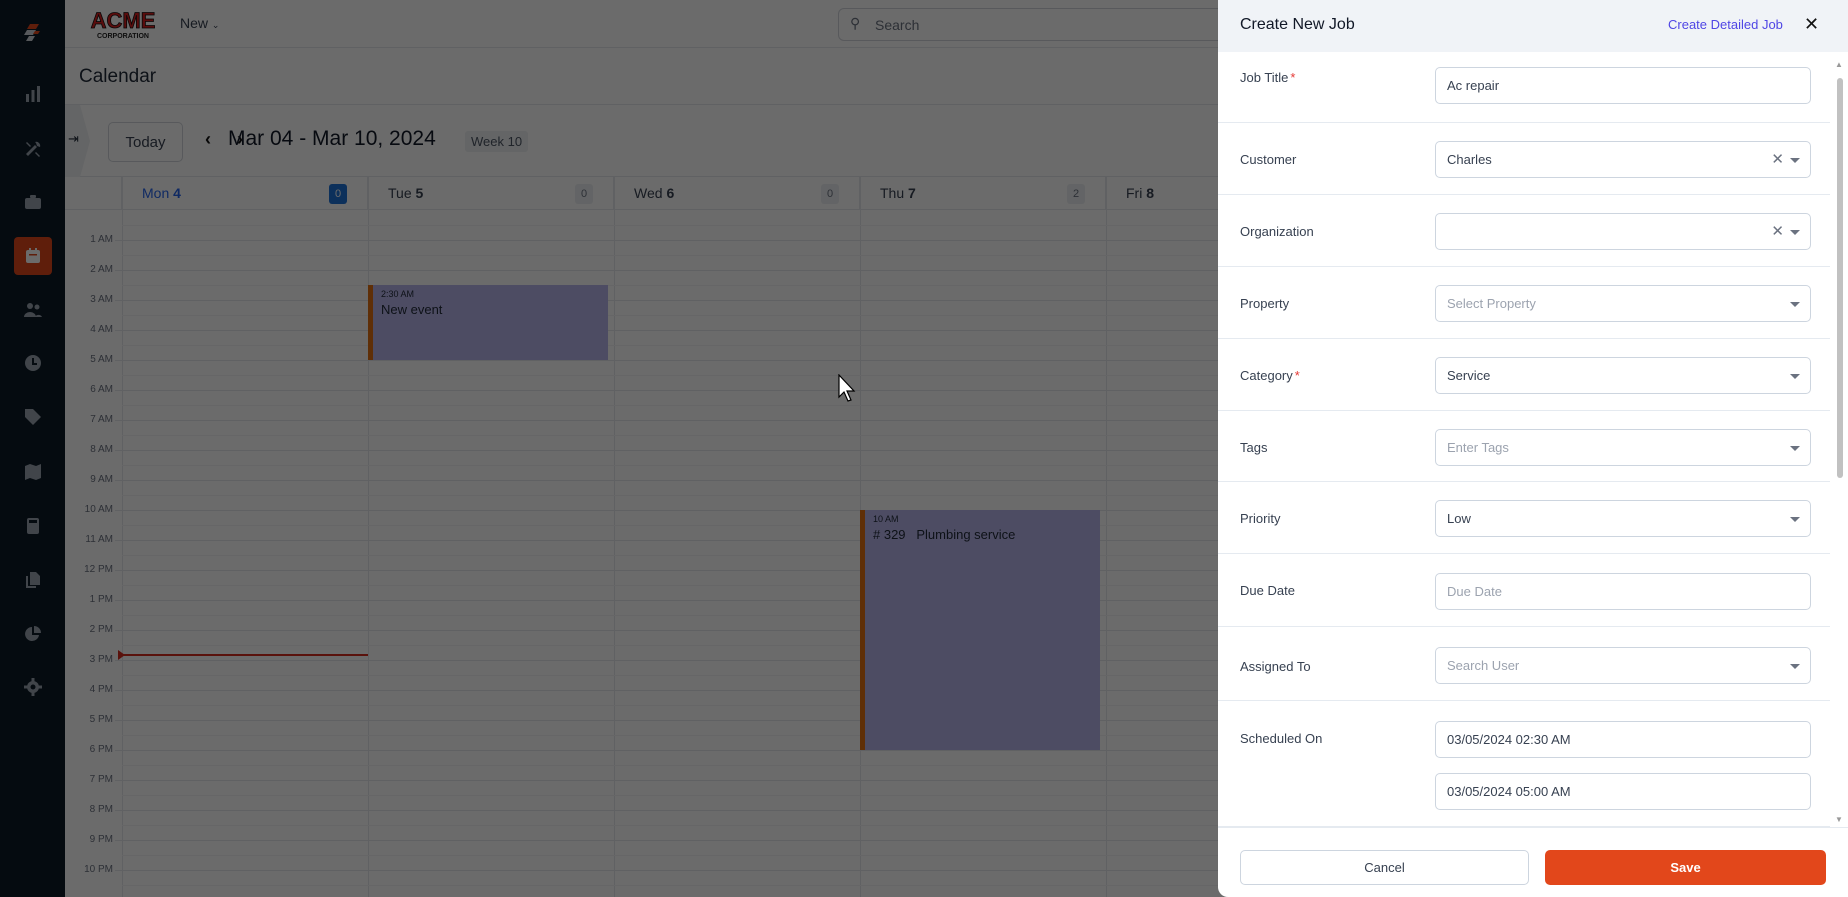 The image size is (1848, 897). I want to click on job-title-row: Job Title * Ac repair, so click(1524, 87).